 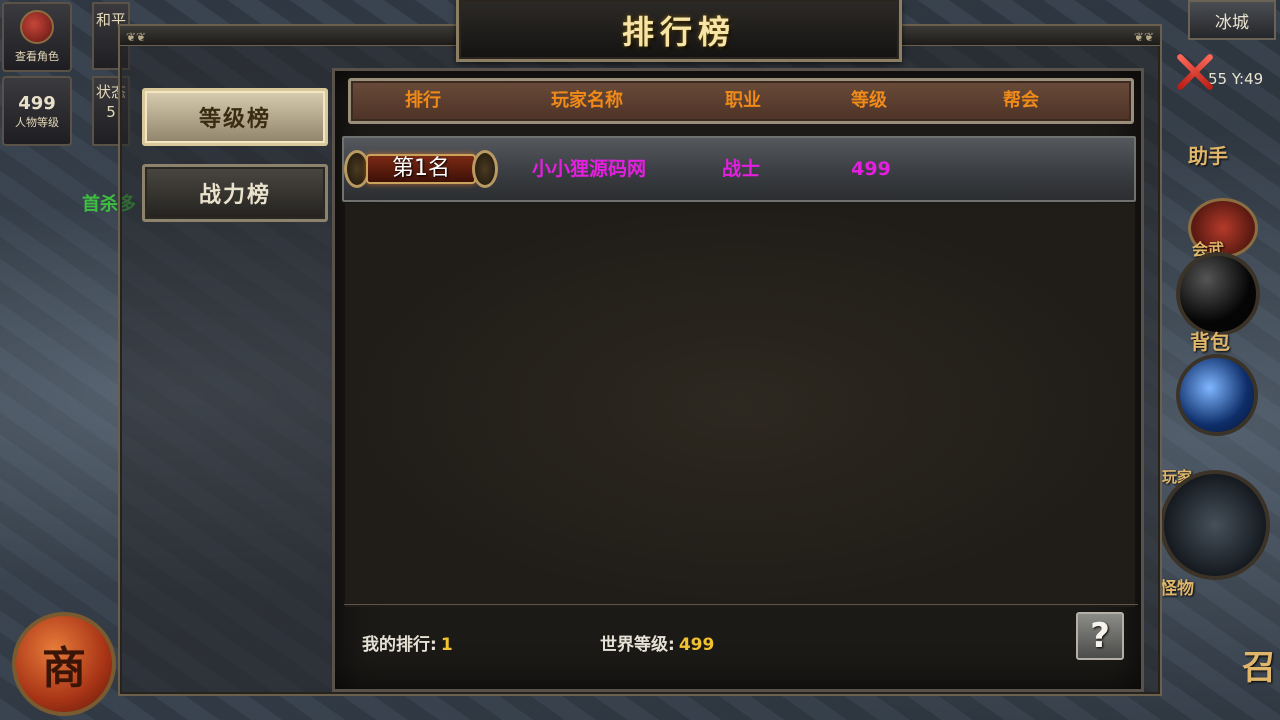 I want to click on map-name-tag: 冰城, so click(x=1232, y=20).